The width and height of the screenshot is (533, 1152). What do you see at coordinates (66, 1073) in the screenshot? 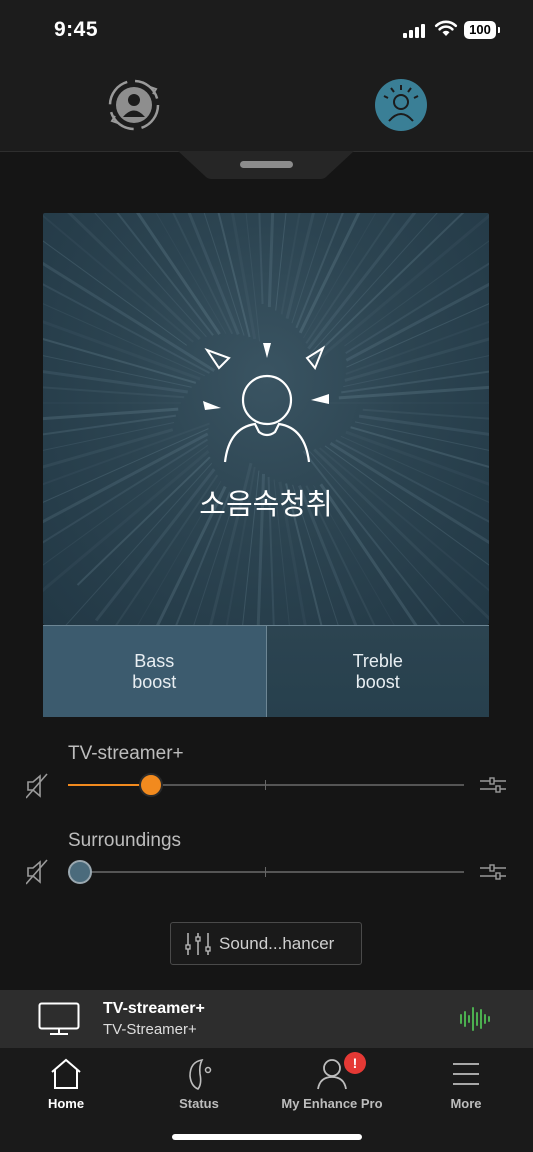
I see `home-icon` at bounding box center [66, 1073].